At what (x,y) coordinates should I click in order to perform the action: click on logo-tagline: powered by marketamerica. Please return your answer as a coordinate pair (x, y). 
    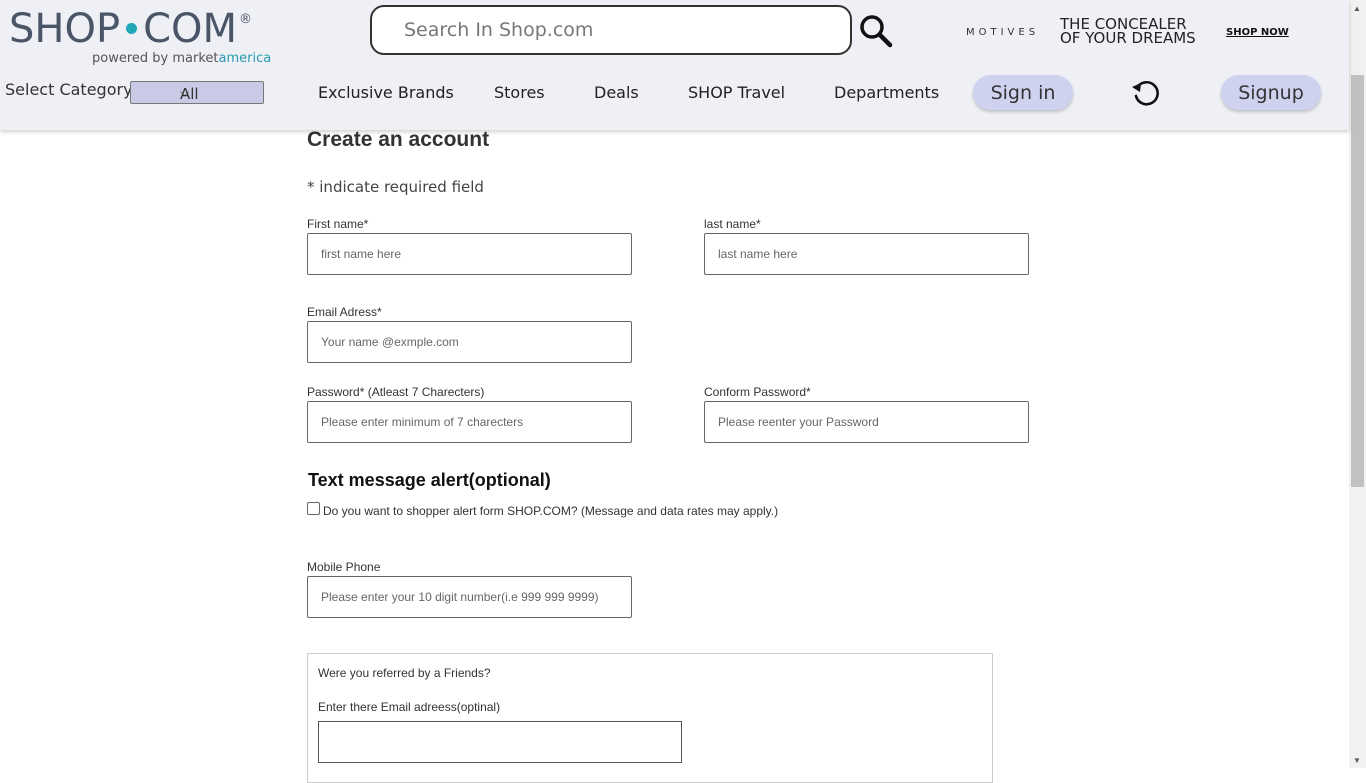
    Looking at the image, I should click on (181, 58).